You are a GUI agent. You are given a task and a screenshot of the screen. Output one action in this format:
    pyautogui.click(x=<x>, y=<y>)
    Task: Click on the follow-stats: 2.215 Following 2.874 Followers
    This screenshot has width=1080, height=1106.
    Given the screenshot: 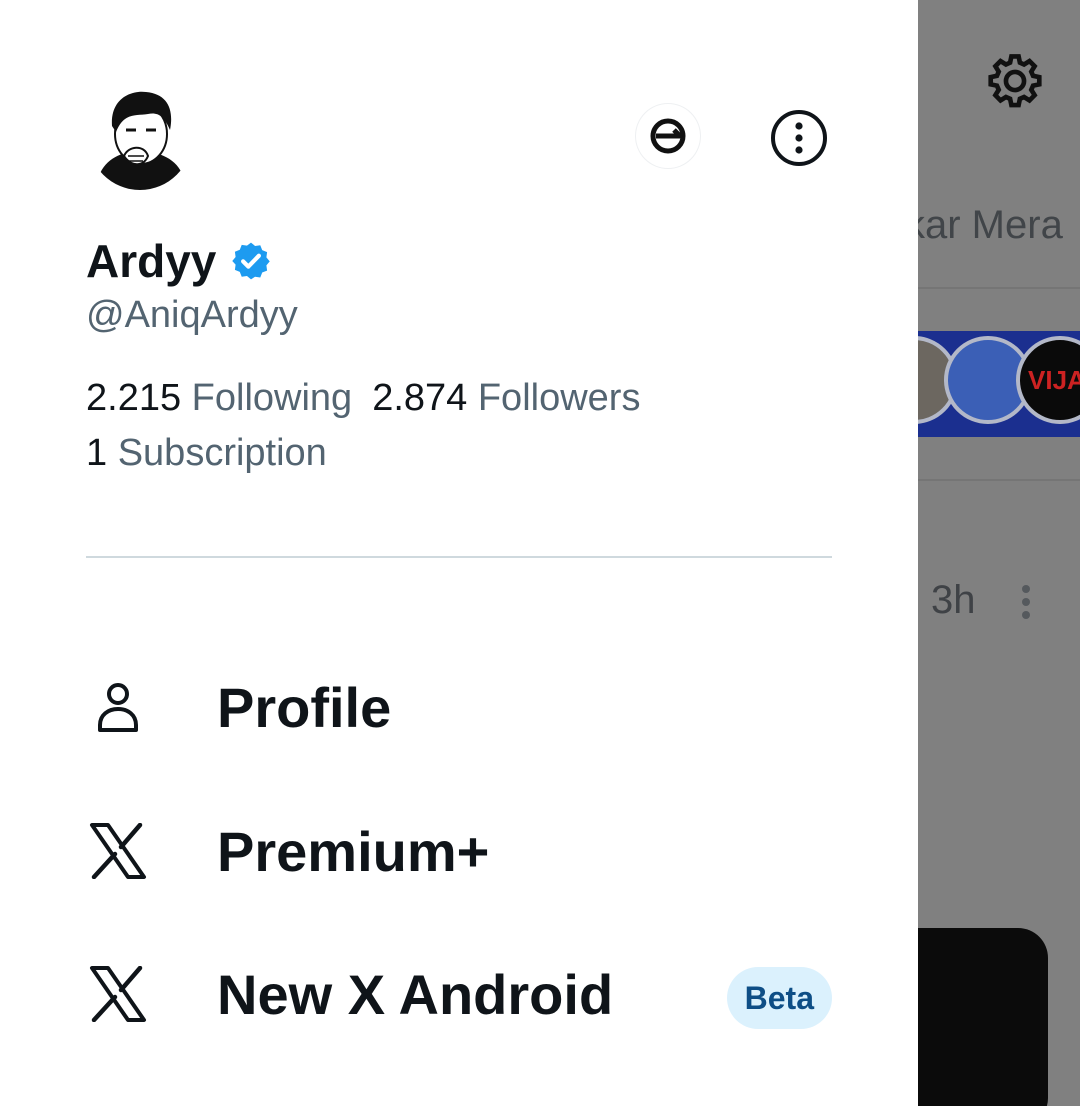 What is the action you would take?
    pyautogui.click(x=363, y=398)
    